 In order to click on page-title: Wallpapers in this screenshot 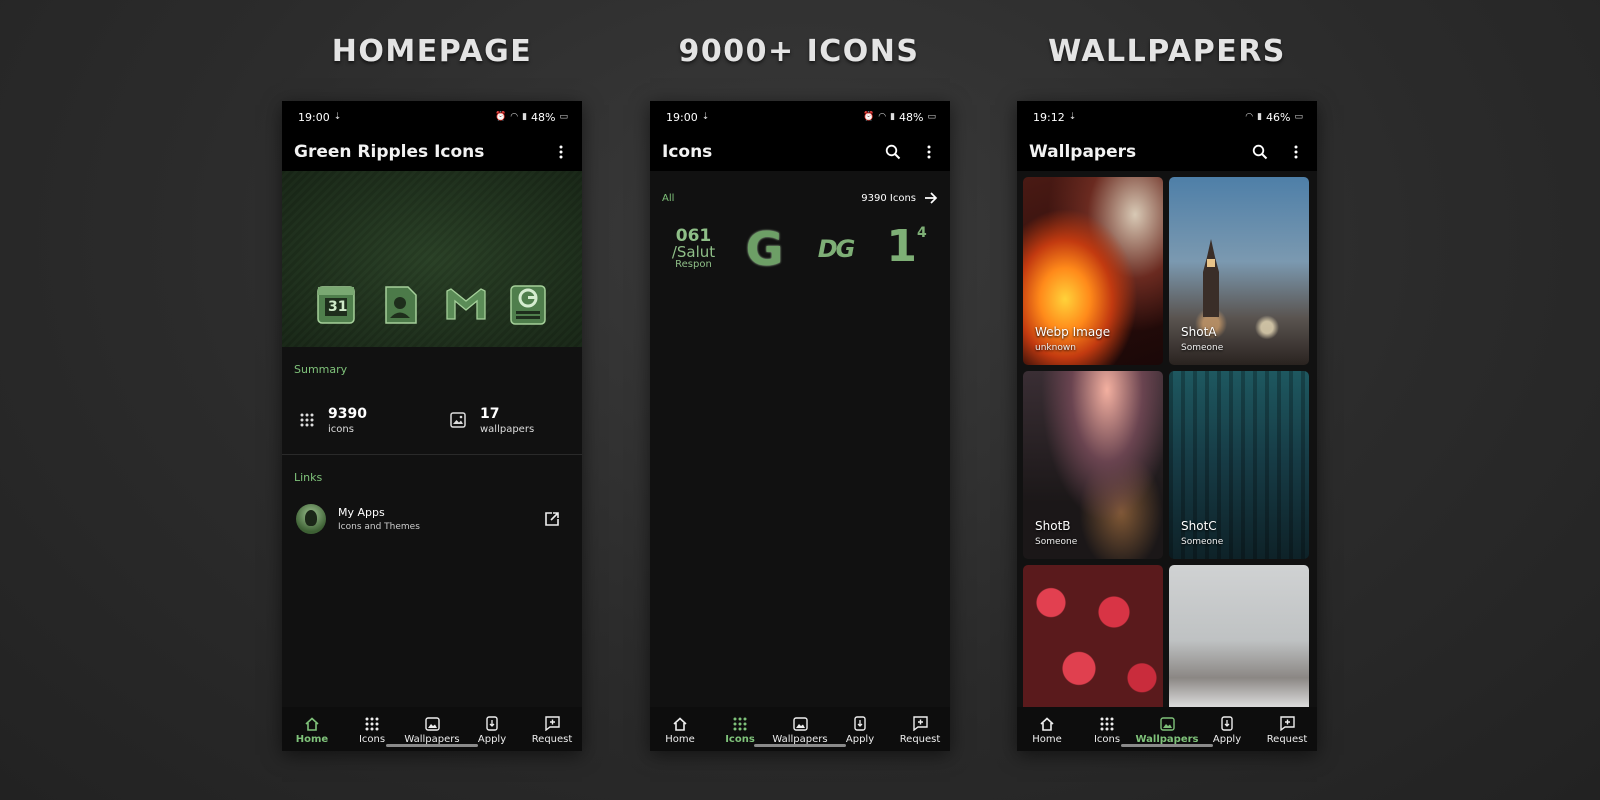, I will do `click(1083, 152)`.